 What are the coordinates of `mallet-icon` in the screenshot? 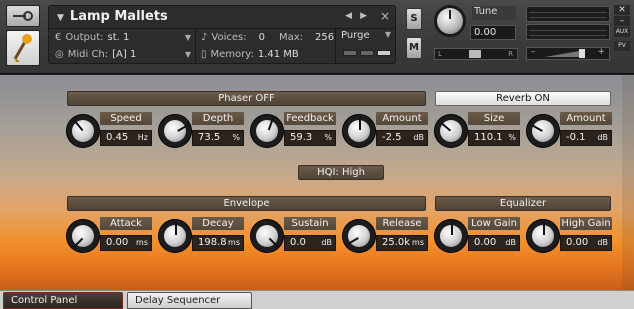 It's located at (22, 48).